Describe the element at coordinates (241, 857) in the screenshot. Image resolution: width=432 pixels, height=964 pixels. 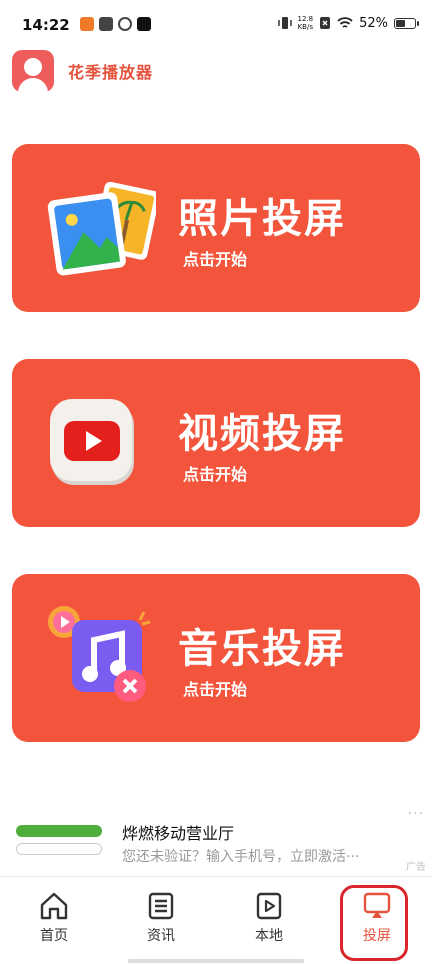
I see `ad-description: 您还未验证？输入手机号，立即激活···` at that location.